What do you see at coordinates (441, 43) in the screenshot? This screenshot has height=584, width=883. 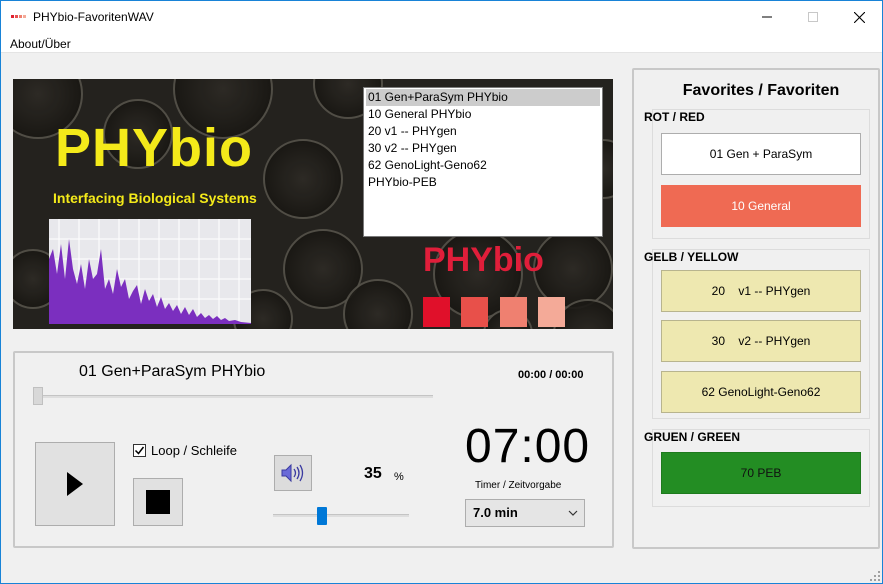 I see `menu-bar: About/Über` at bounding box center [441, 43].